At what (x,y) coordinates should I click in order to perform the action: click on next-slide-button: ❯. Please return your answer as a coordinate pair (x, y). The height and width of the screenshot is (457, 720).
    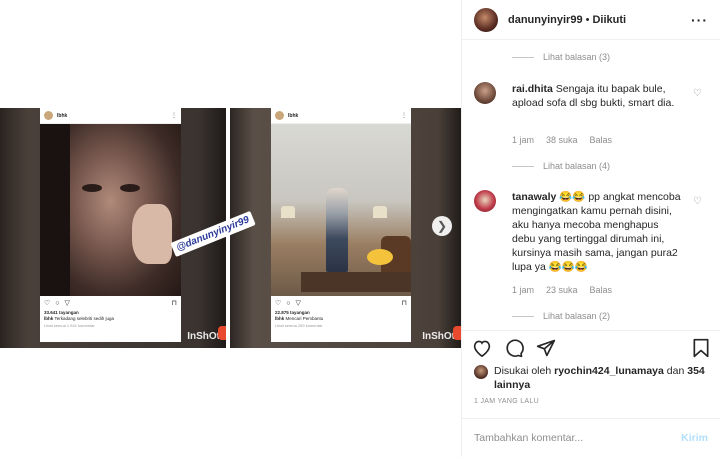
    Looking at the image, I should click on (442, 226).